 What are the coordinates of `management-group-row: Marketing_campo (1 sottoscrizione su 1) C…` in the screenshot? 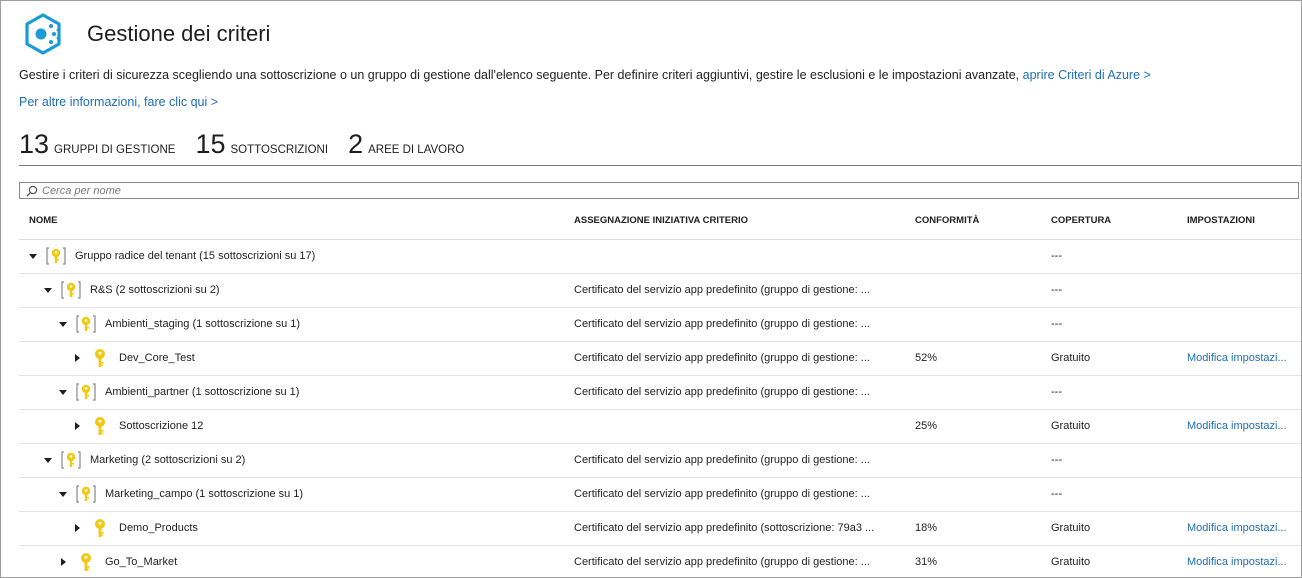 It's located at (660, 495).